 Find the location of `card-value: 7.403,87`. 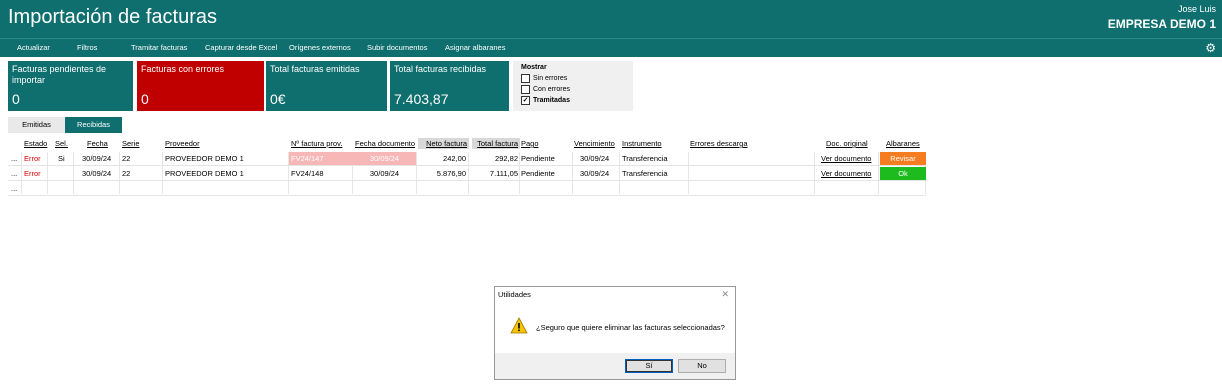

card-value: 7.403,87 is located at coordinates (421, 99).